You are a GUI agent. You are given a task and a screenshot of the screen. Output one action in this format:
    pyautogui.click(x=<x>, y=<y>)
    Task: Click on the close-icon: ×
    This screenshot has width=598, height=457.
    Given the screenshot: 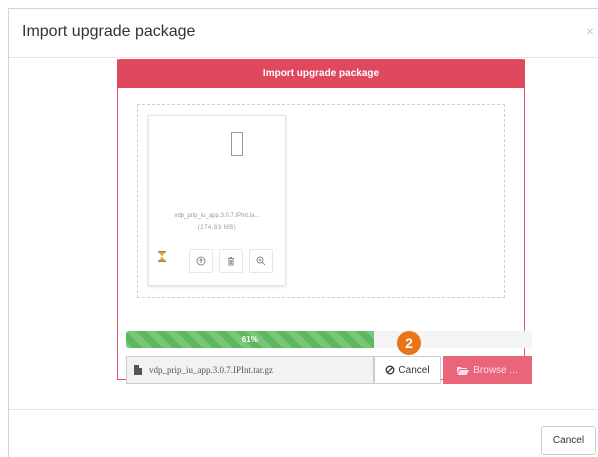 What is the action you would take?
    pyautogui.click(x=590, y=31)
    